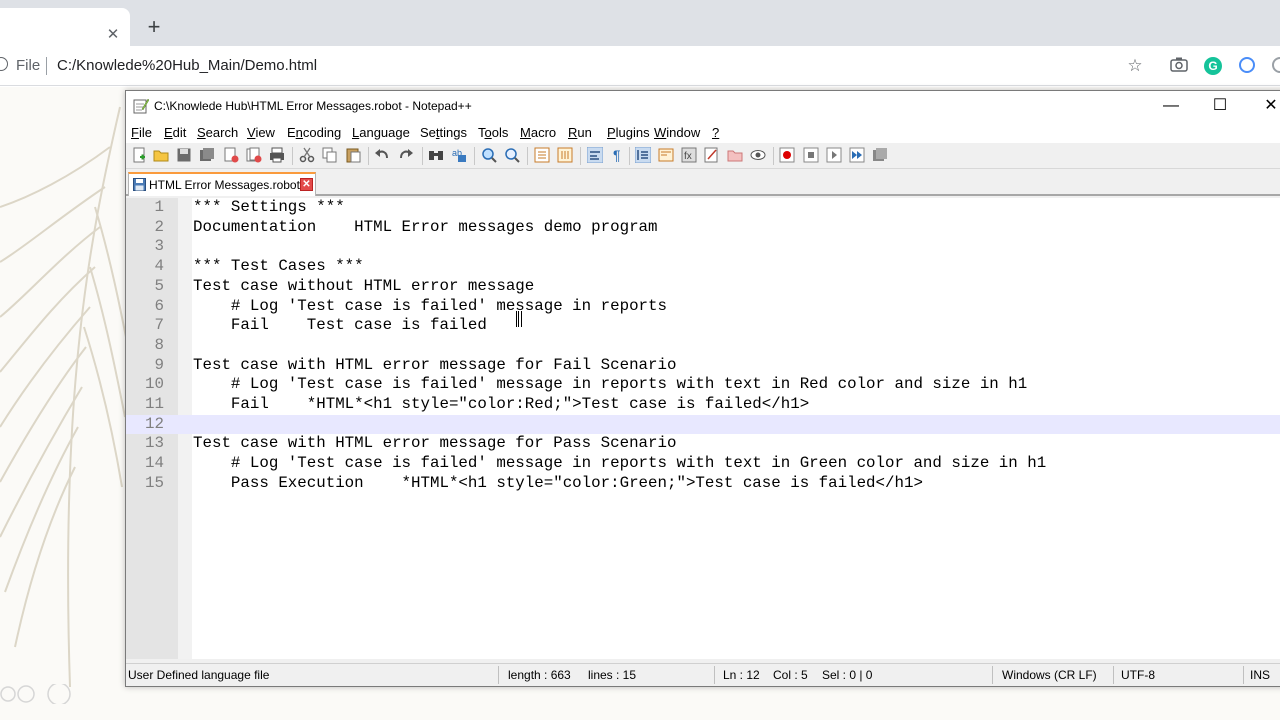 This screenshot has width=1280, height=720. Describe the element at coordinates (187, 65) in the screenshot. I see `address-bar: C:/Knowlede%20Hub_Main/Demo.html` at that location.